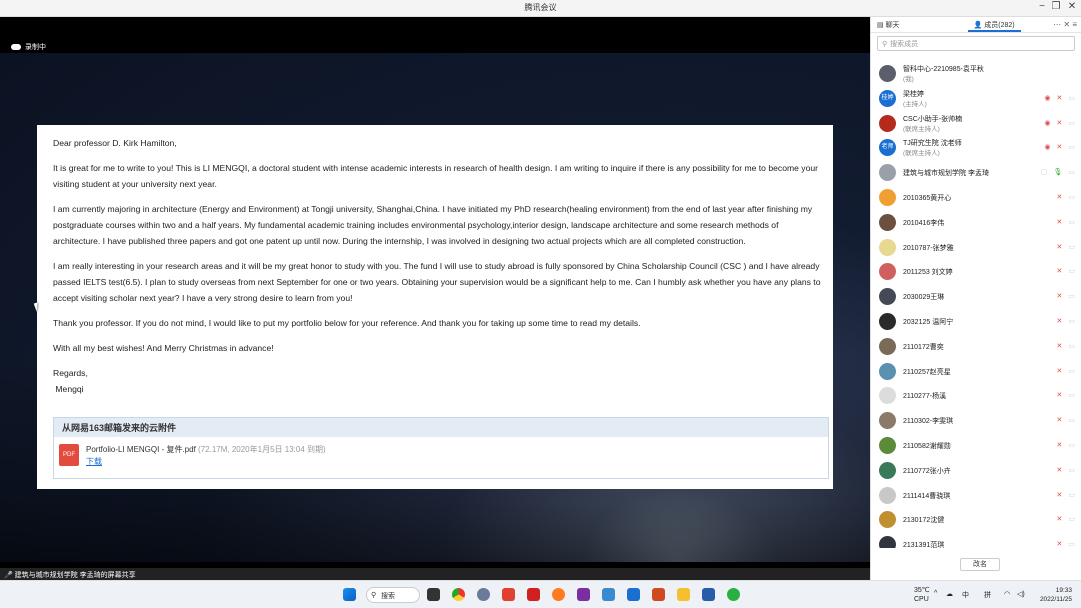 The image size is (1081, 608). I want to click on email-greeting: Dear professor D. Kirk Hamilton,, so click(115, 143).